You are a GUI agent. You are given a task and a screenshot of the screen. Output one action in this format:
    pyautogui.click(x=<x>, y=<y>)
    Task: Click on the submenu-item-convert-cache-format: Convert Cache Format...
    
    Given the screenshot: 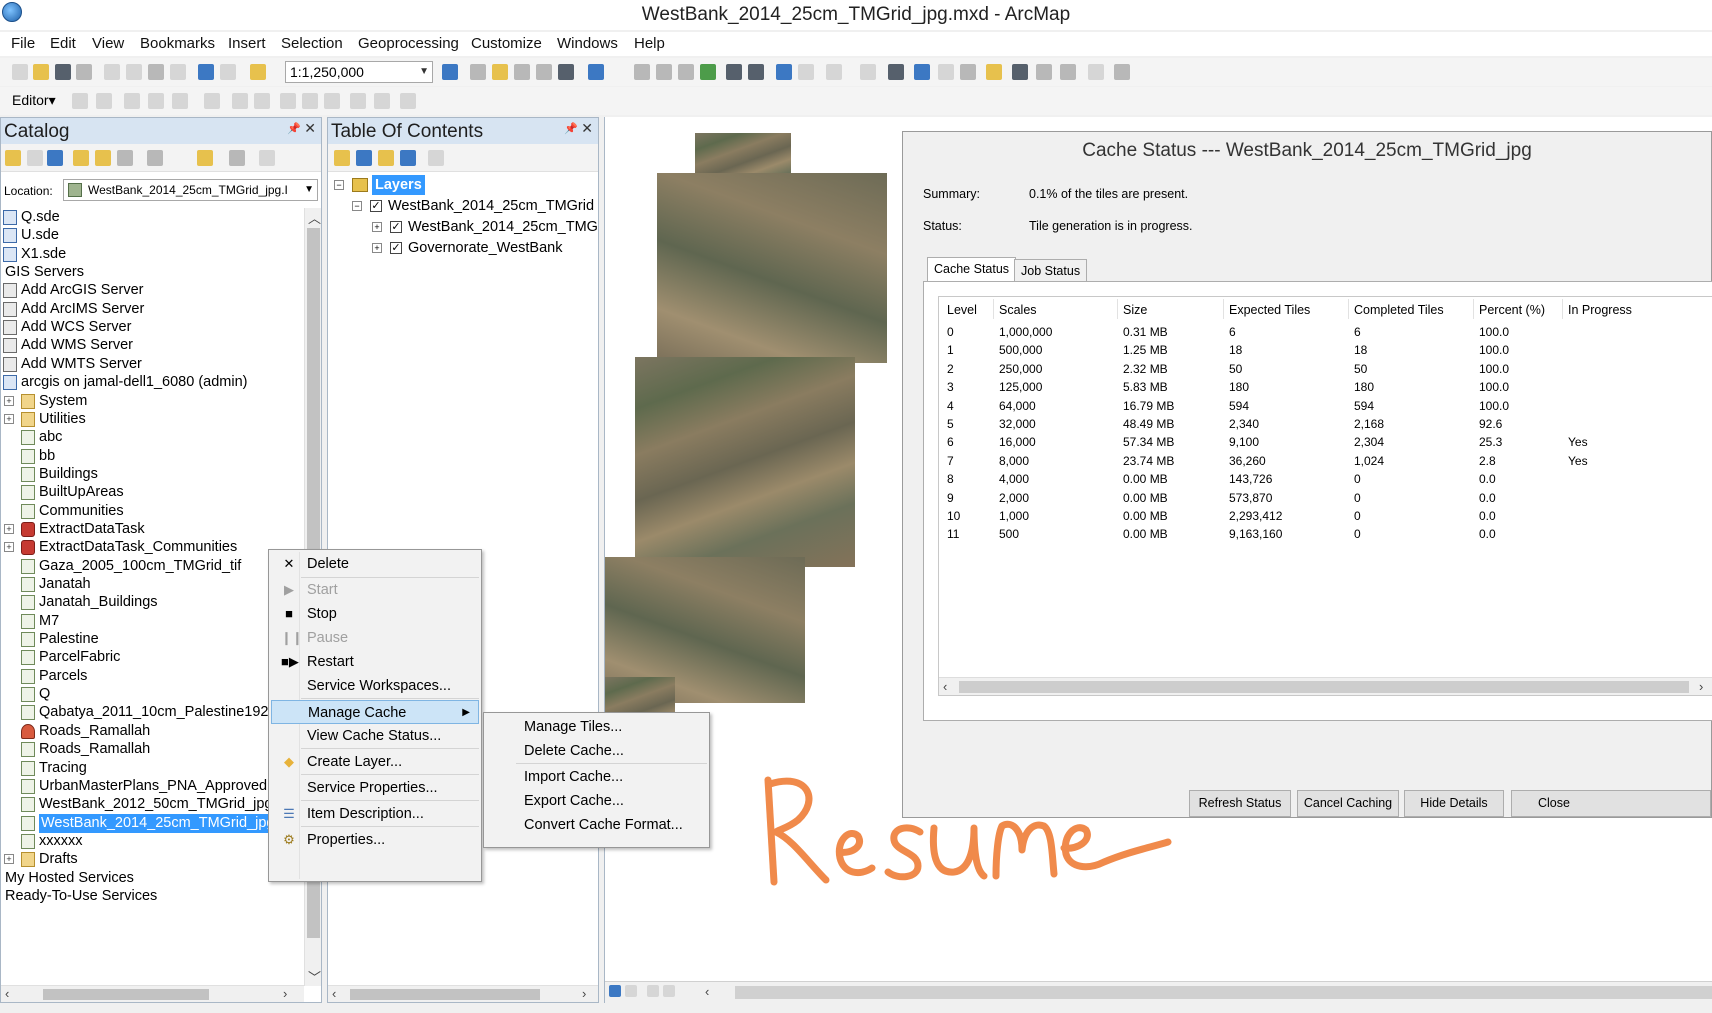 What is the action you would take?
    pyautogui.click(x=596, y=825)
    